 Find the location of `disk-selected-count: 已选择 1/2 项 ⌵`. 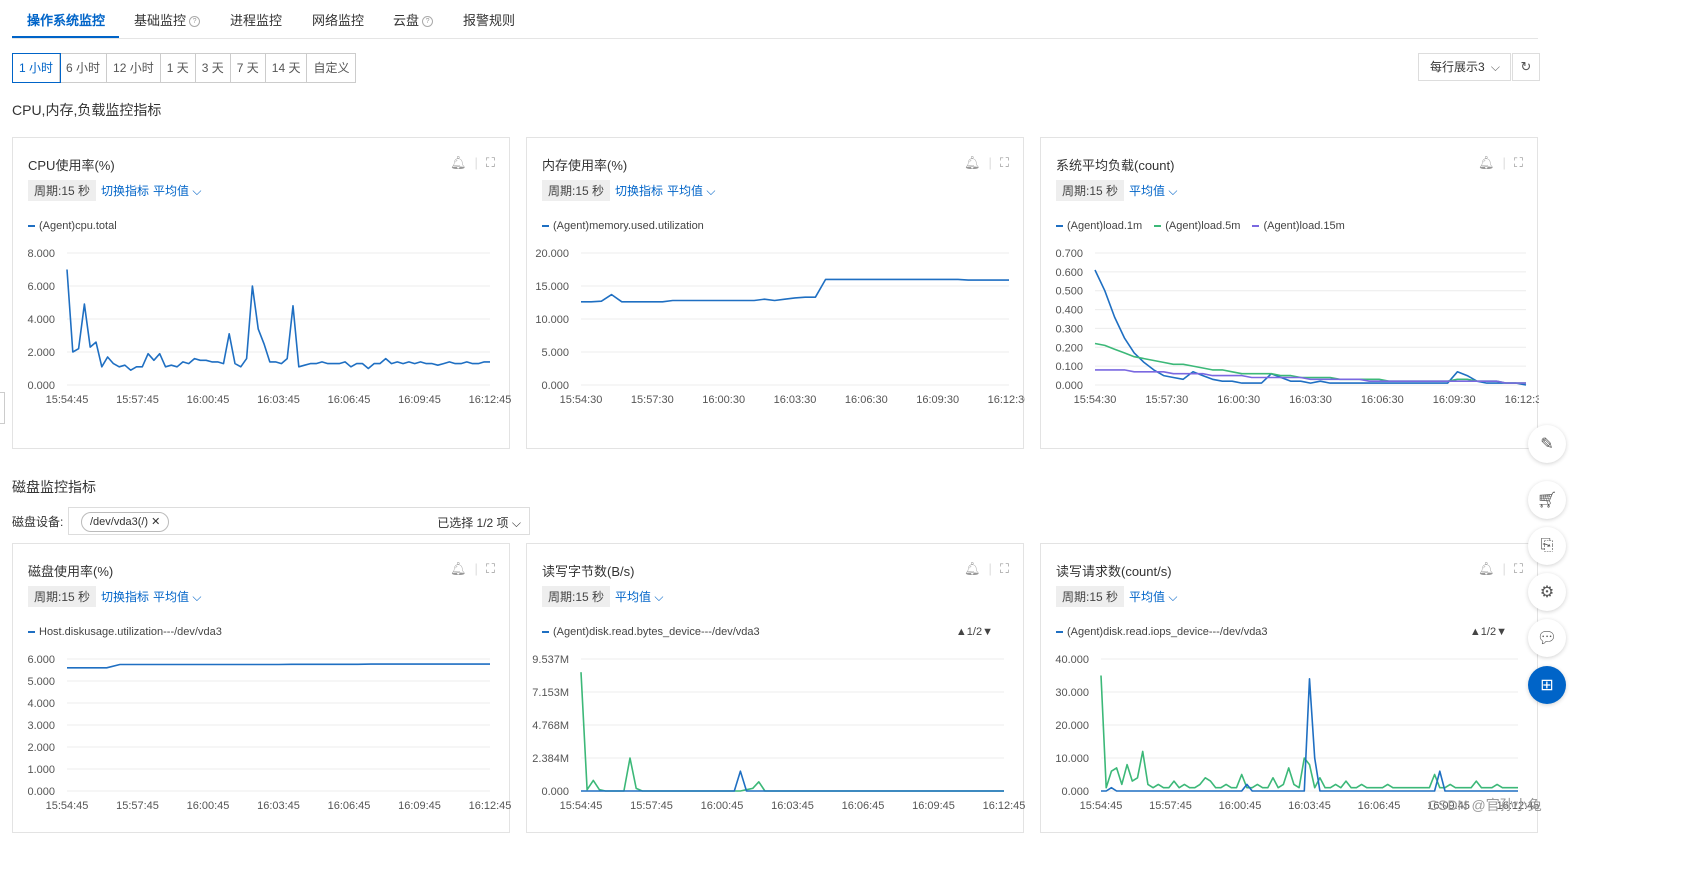

disk-selected-count: 已选择 1/2 项 ⌵ is located at coordinates (479, 523).